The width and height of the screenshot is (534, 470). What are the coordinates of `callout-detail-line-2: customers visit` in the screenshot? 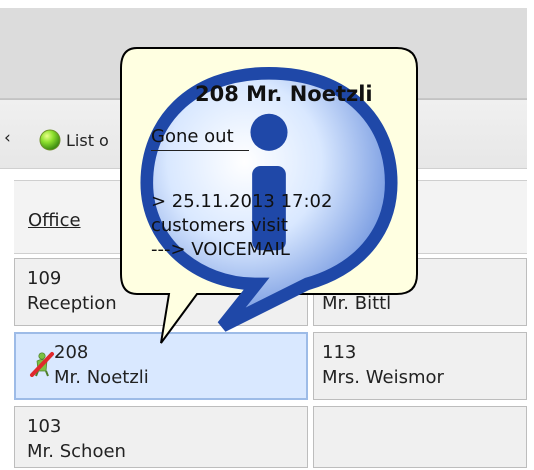 It's located at (219, 225).